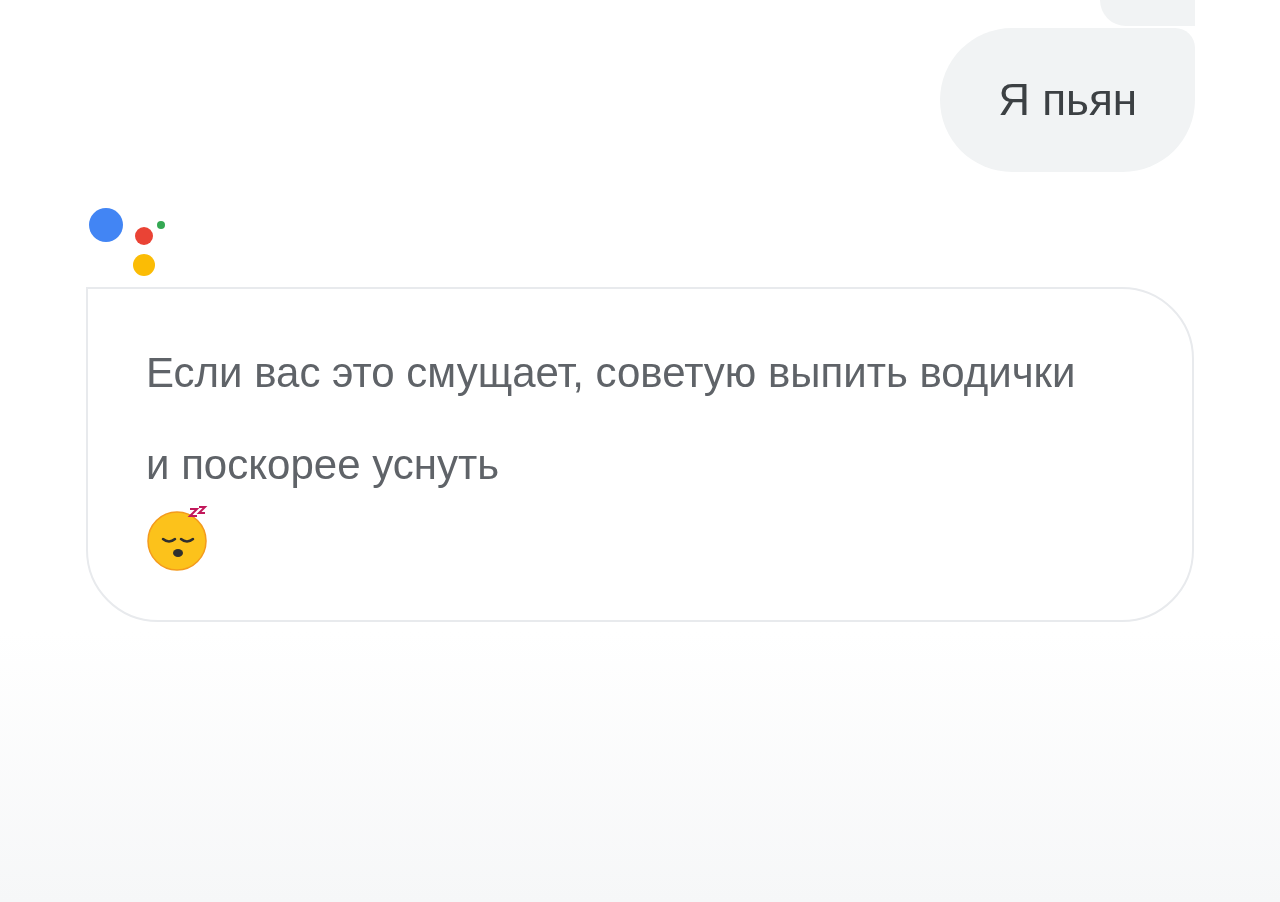 The width and height of the screenshot is (1280, 902). Describe the element at coordinates (1067, 100) in the screenshot. I see `user-message-bubble: Я пьян` at that location.